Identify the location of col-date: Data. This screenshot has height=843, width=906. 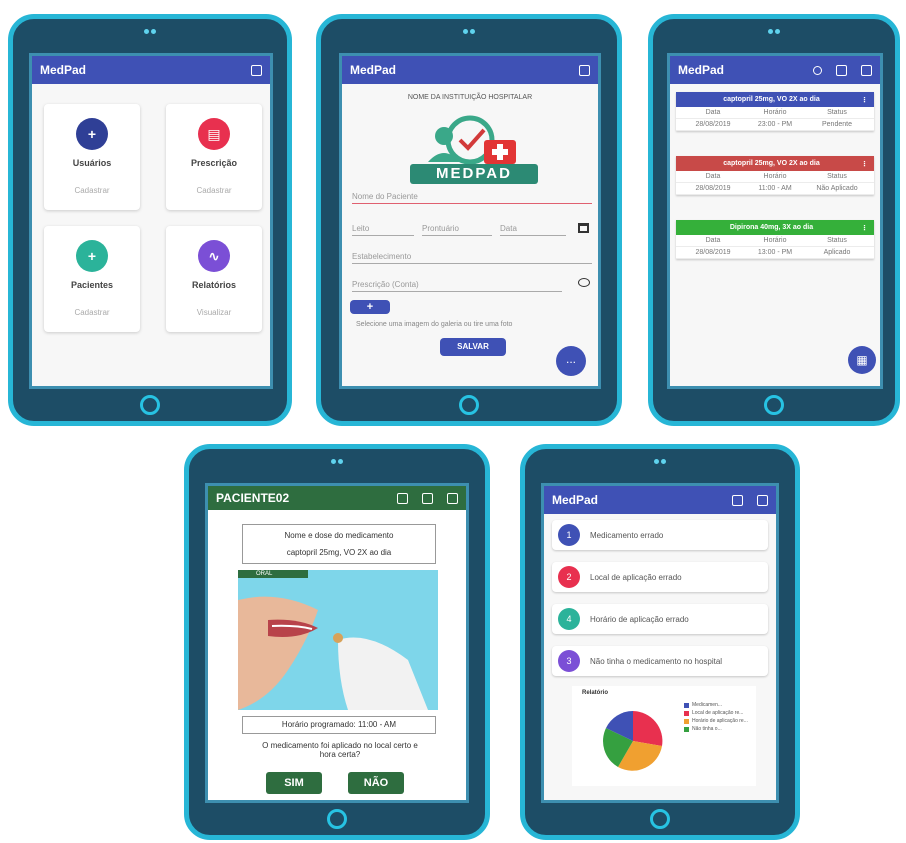
(713, 112).